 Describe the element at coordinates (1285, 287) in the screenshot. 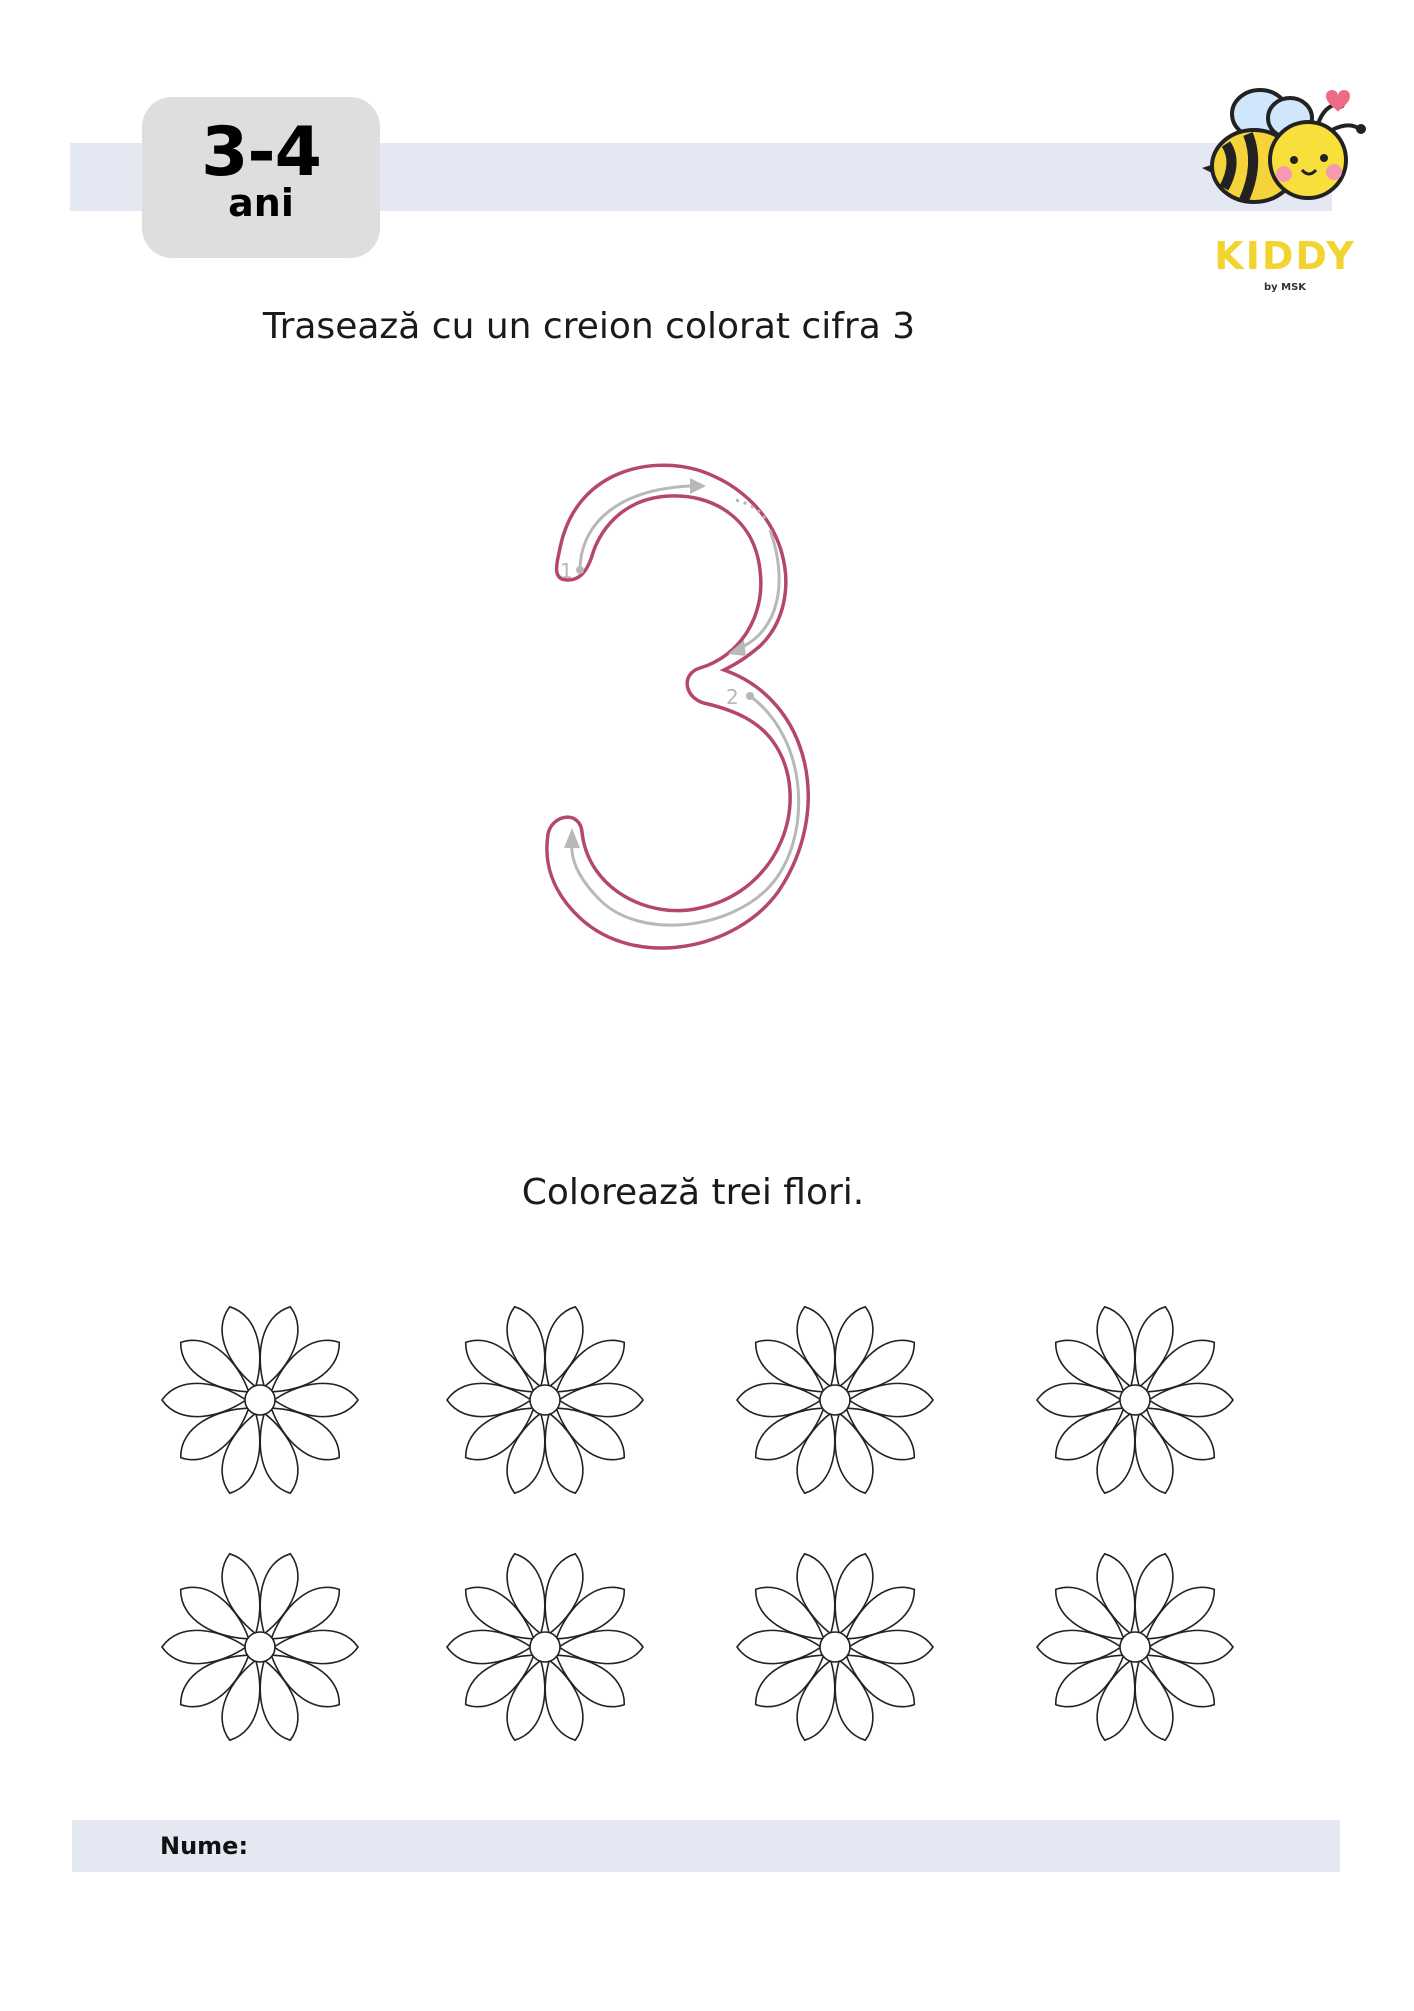

I see `brand-subtitle: by MSK` at that location.